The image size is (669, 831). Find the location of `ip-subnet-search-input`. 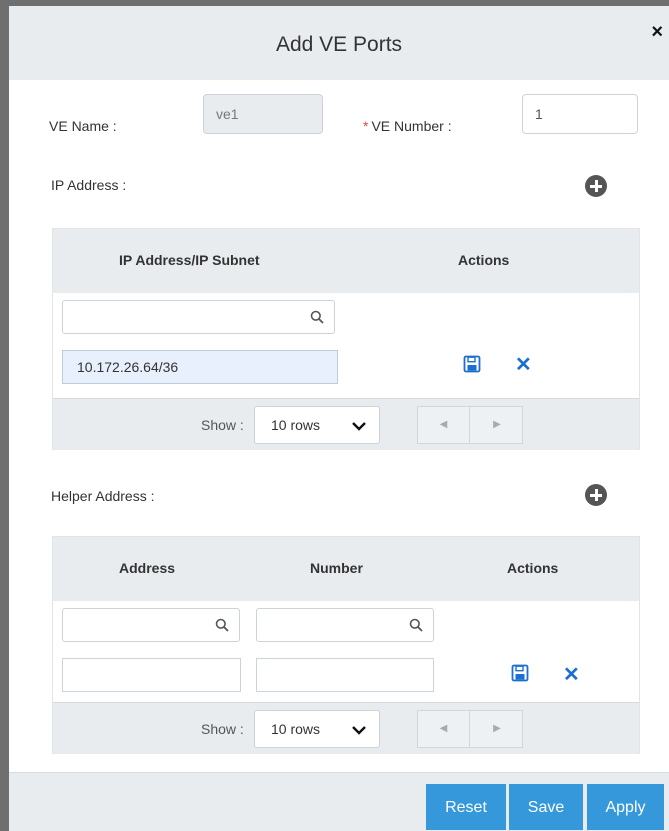

ip-subnet-search-input is located at coordinates (198, 317).